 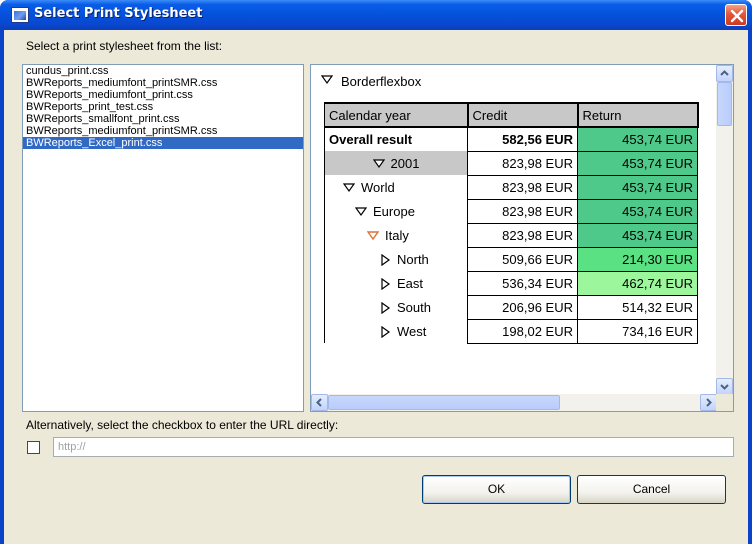 I want to click on hierarchy-cell: East, so click(x=396, y=283).